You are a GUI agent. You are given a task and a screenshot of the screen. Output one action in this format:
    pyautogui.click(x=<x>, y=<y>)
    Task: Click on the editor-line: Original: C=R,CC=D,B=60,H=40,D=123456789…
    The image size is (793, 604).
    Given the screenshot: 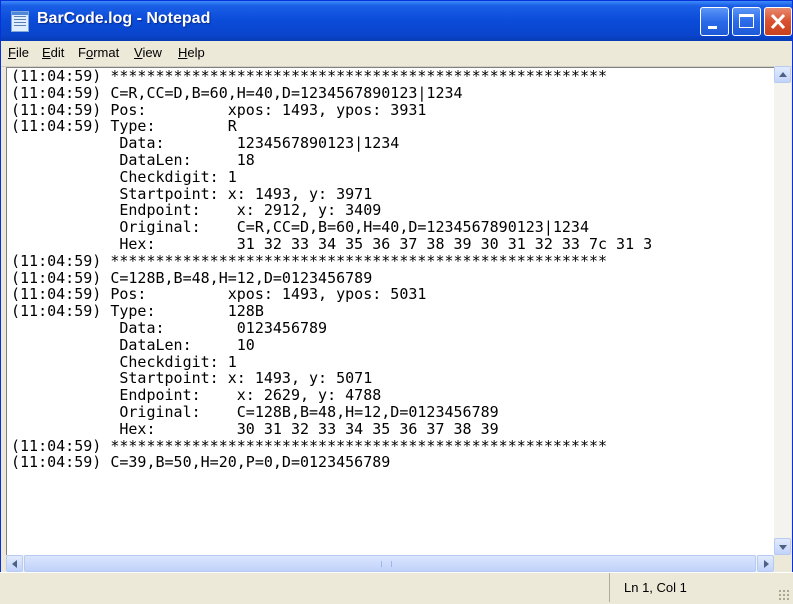 What is the action you would take?
    pyautogui.click(x=392, y=227)
    